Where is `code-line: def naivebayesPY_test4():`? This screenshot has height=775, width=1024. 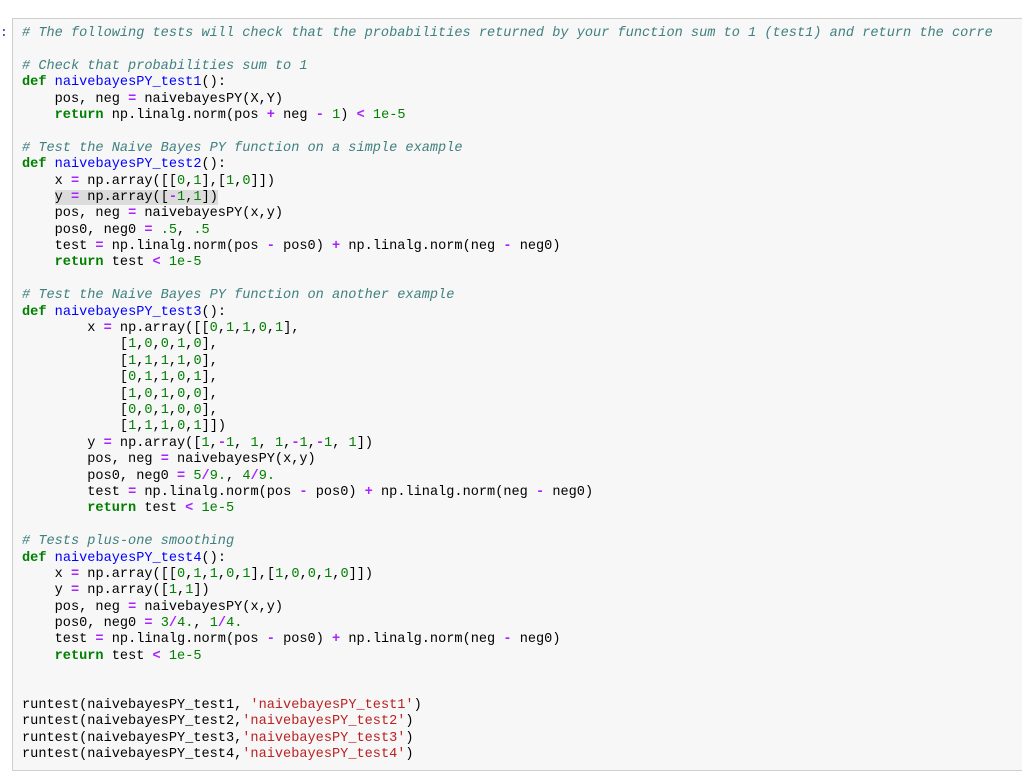
code-line: def naivebayesPY_test4(): is located at coordinates (507, 559).